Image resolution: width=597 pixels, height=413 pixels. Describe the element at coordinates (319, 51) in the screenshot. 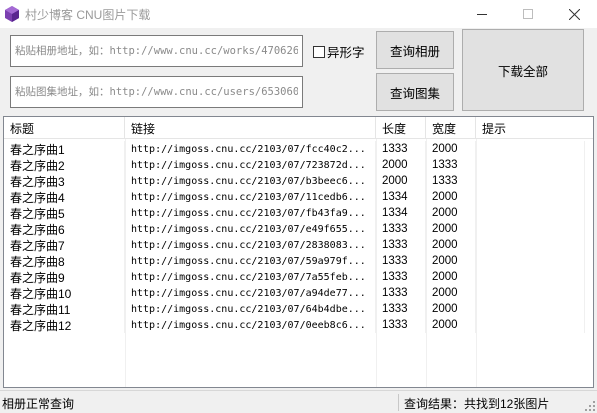

I see `checkbox-box` at that location.